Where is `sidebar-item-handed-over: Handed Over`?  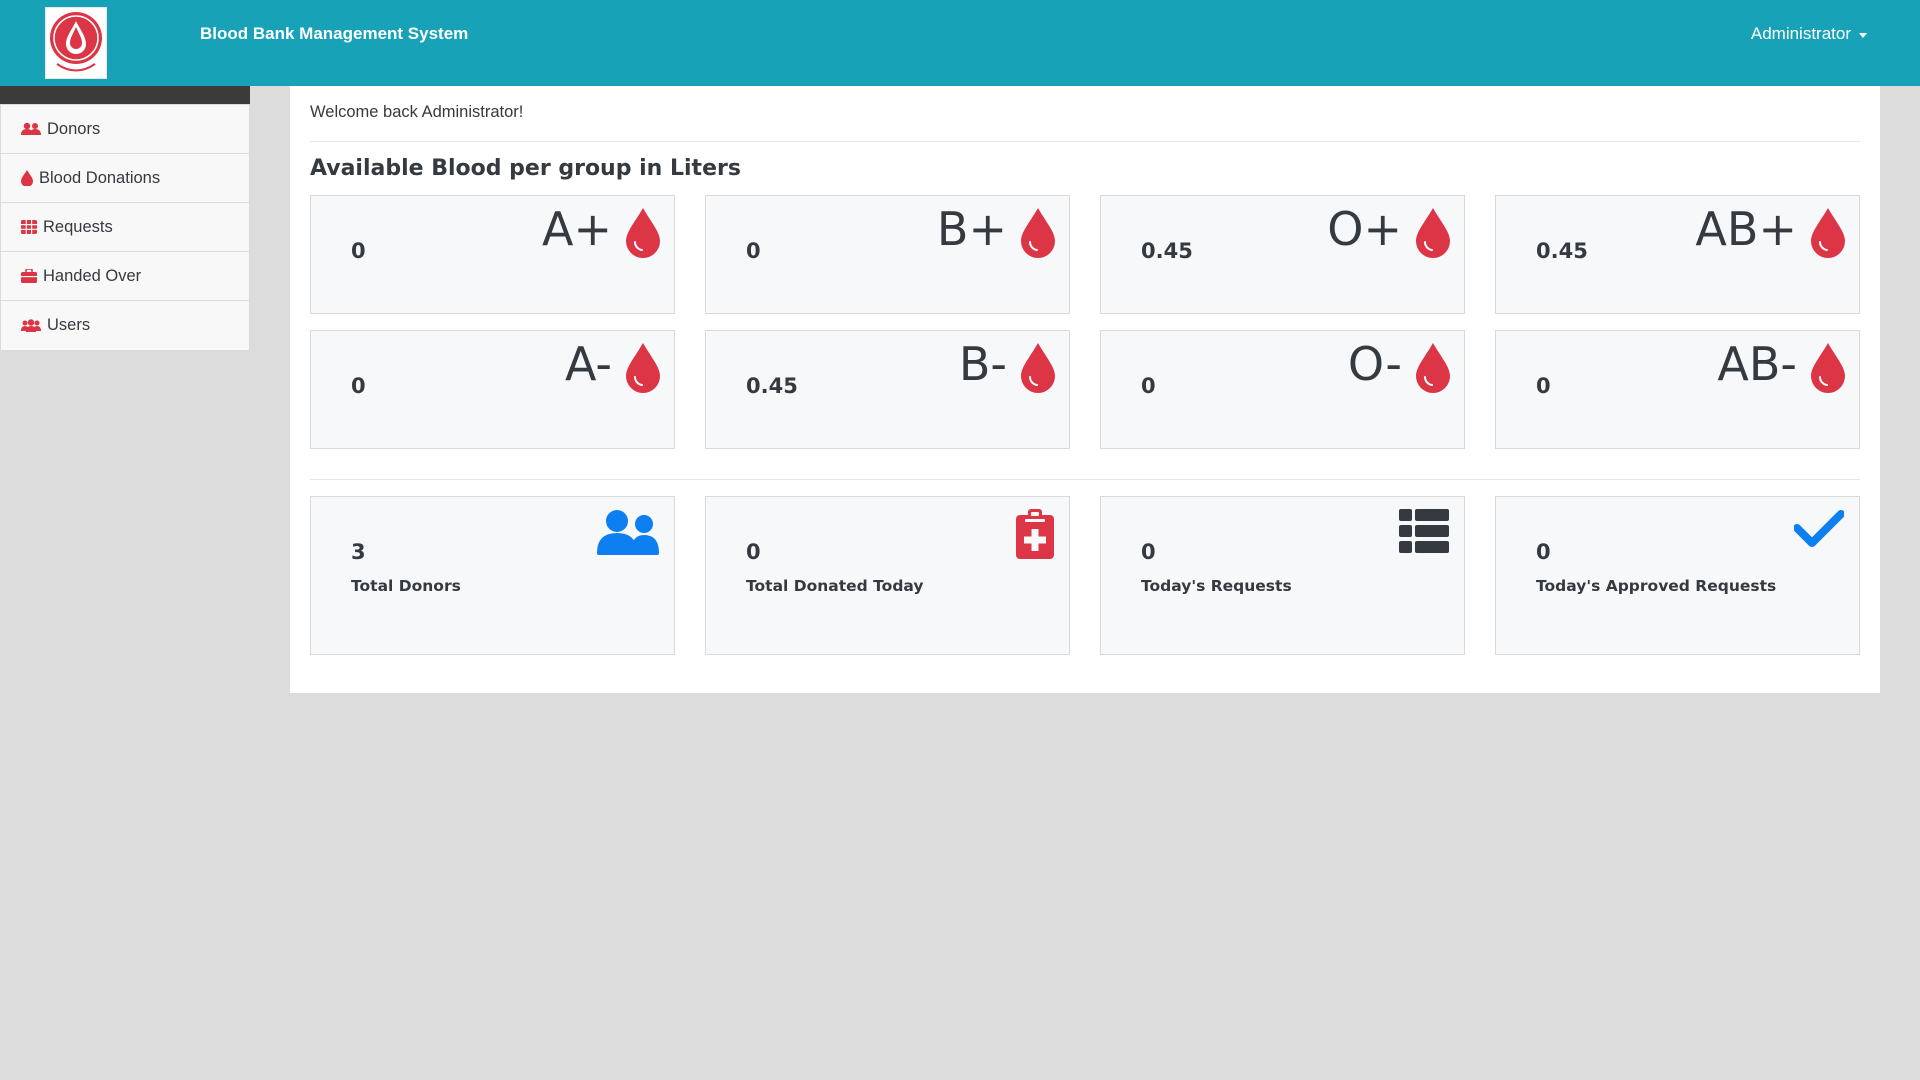 sidebar-item-handed-over: Handed Over is located at coordinates (125, 276).